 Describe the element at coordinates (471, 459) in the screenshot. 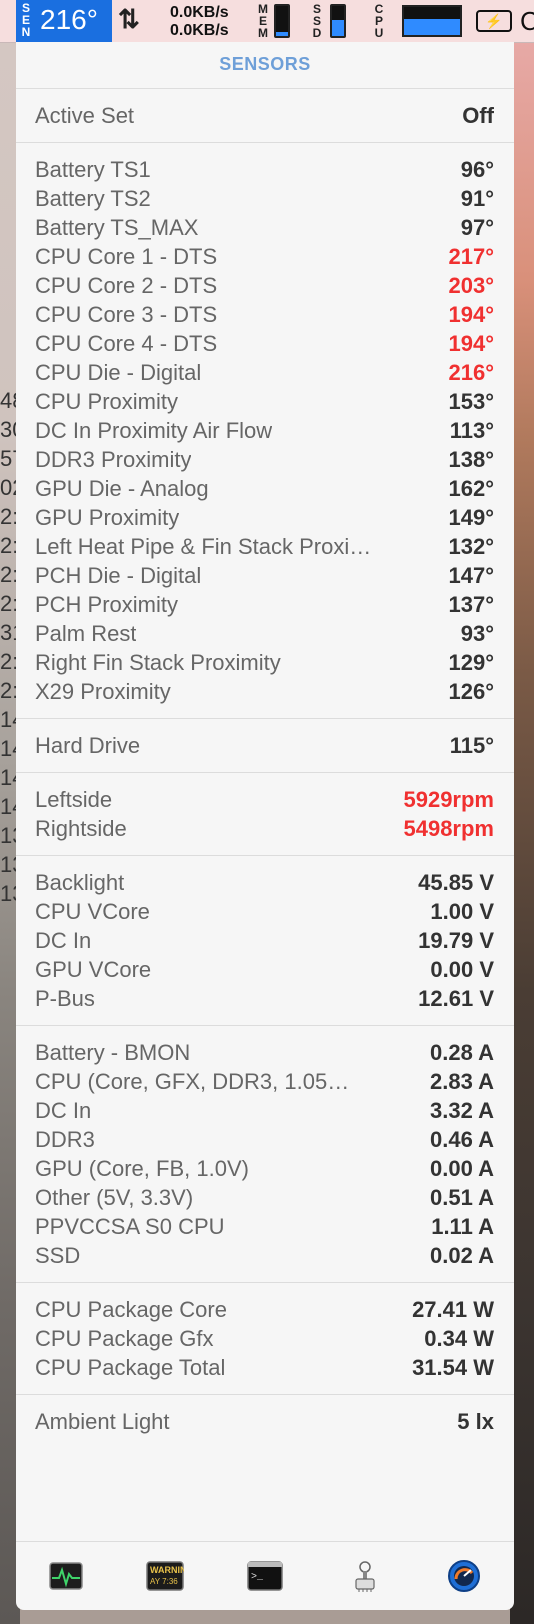

I see `sensor-value: 138°` at that location.